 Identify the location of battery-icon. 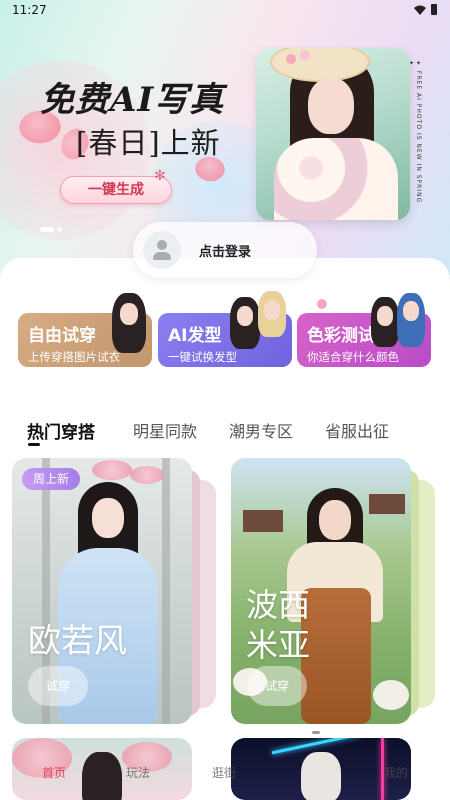
(434, 9).